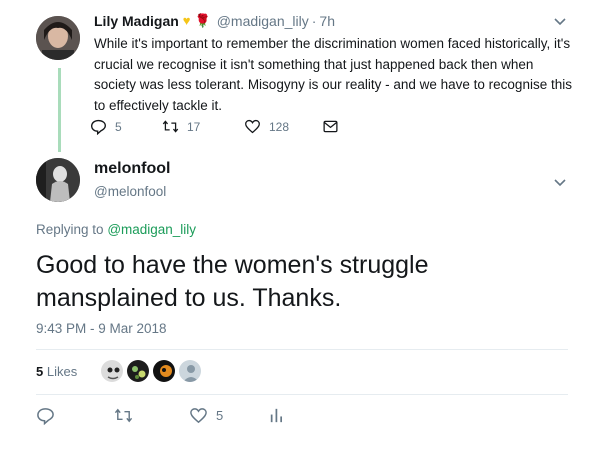  What do you see at coordinates (118, 126) in the screenshot?
I see `reply-count: 5` at bounding box center [118, 126].